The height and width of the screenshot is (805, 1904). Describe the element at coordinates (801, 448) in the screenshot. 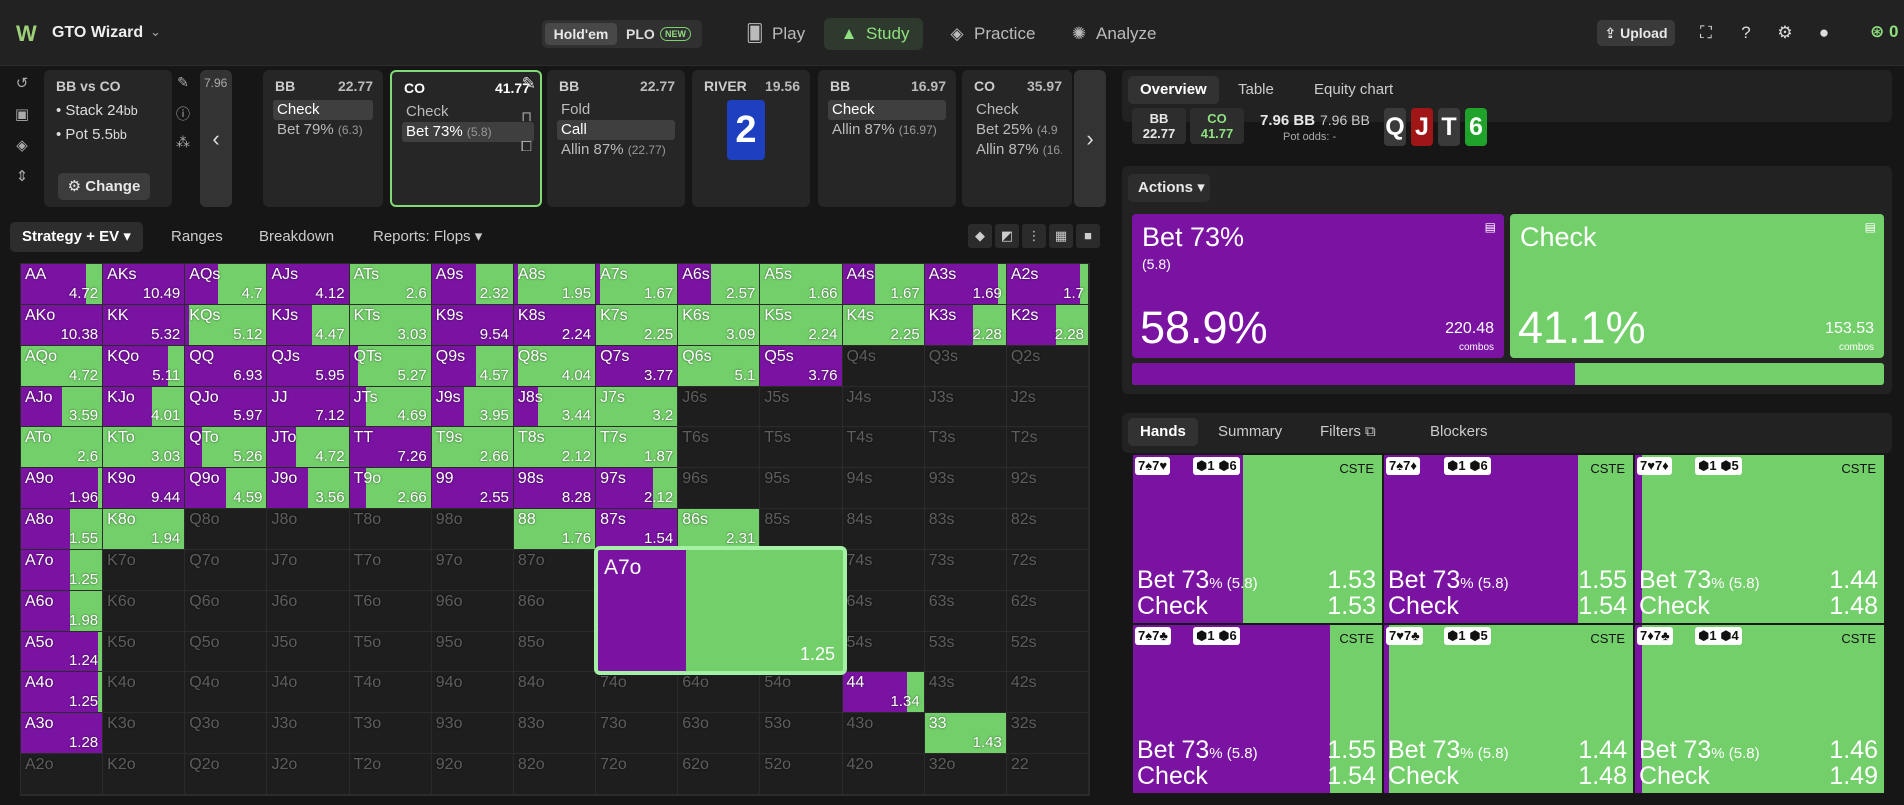

I see `hand-cell-T5s: T5s` at that location.